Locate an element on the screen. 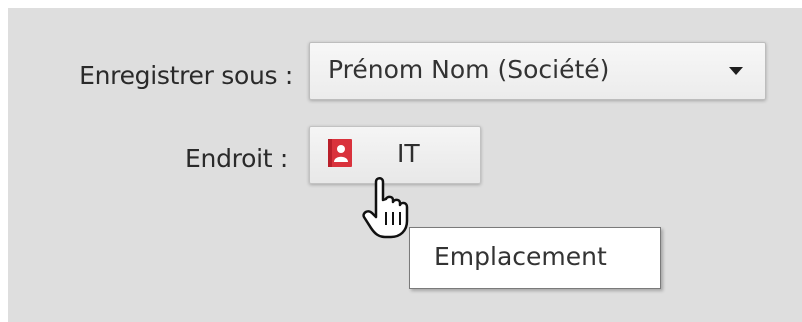 The height and width of the screenshot is (322, 802). contacts-book-icon is located at coordinates (340, 153).